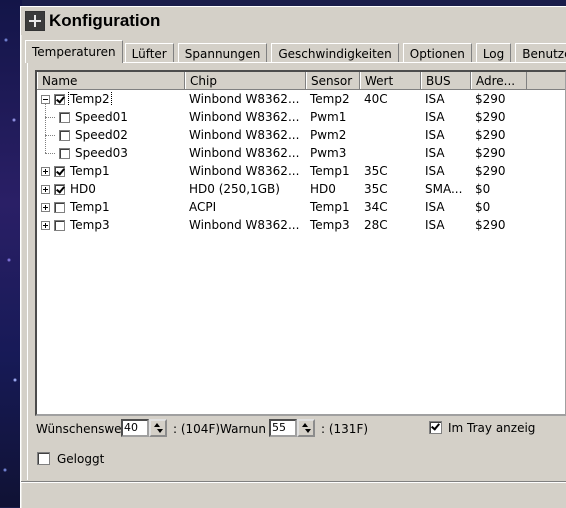 Image resolution: width=566 pixels, height=508 pixels. What do you see at coordinates (483, 207) in the screenshot?
I see `row-adresse: $0` at bounding box center [483, 207].